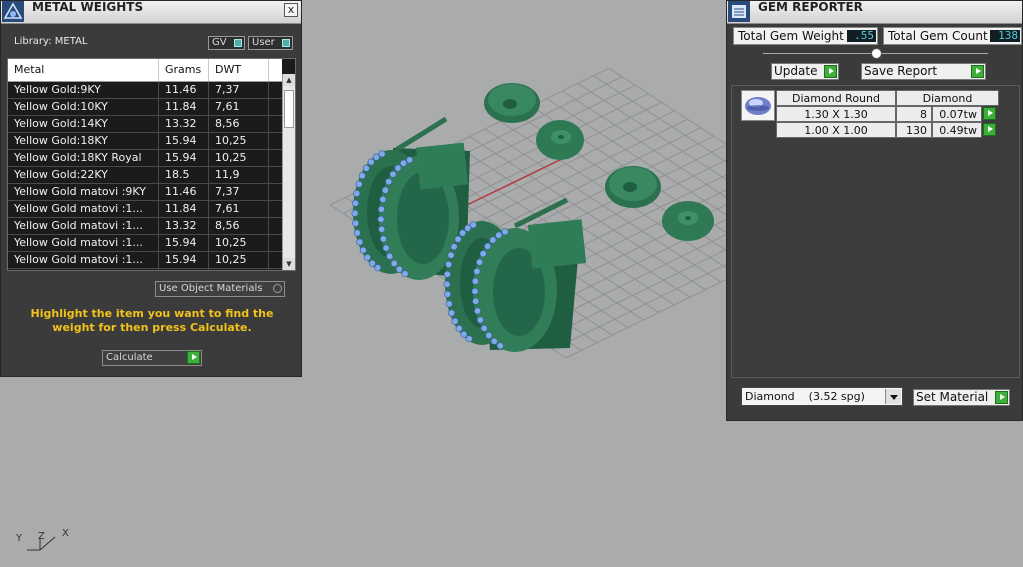 This screenshot has width=1023, height=567. I want to click on dwt-cell: 7,37, so click(239, 192).